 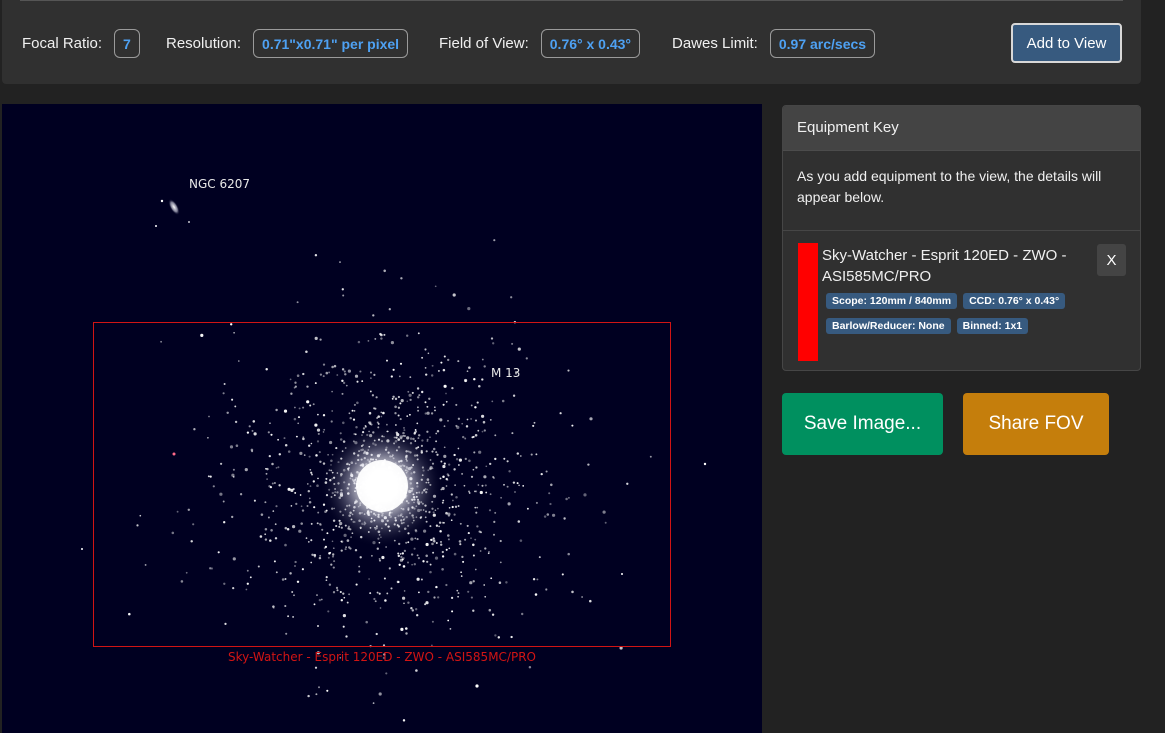 I want to click on resolution-stat: Resolution: 0.71"x0.71" per pixel, so click(x=287, y=43).